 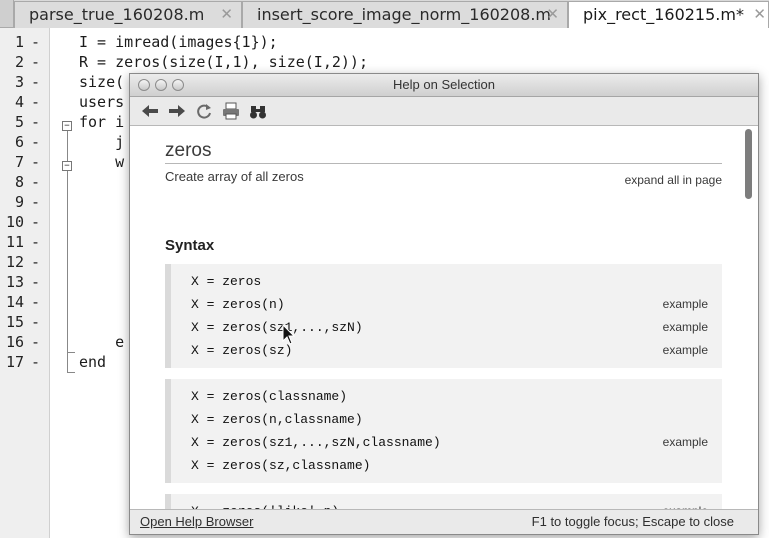 I want to click on line-number: 4, so click(x=19, y=102).